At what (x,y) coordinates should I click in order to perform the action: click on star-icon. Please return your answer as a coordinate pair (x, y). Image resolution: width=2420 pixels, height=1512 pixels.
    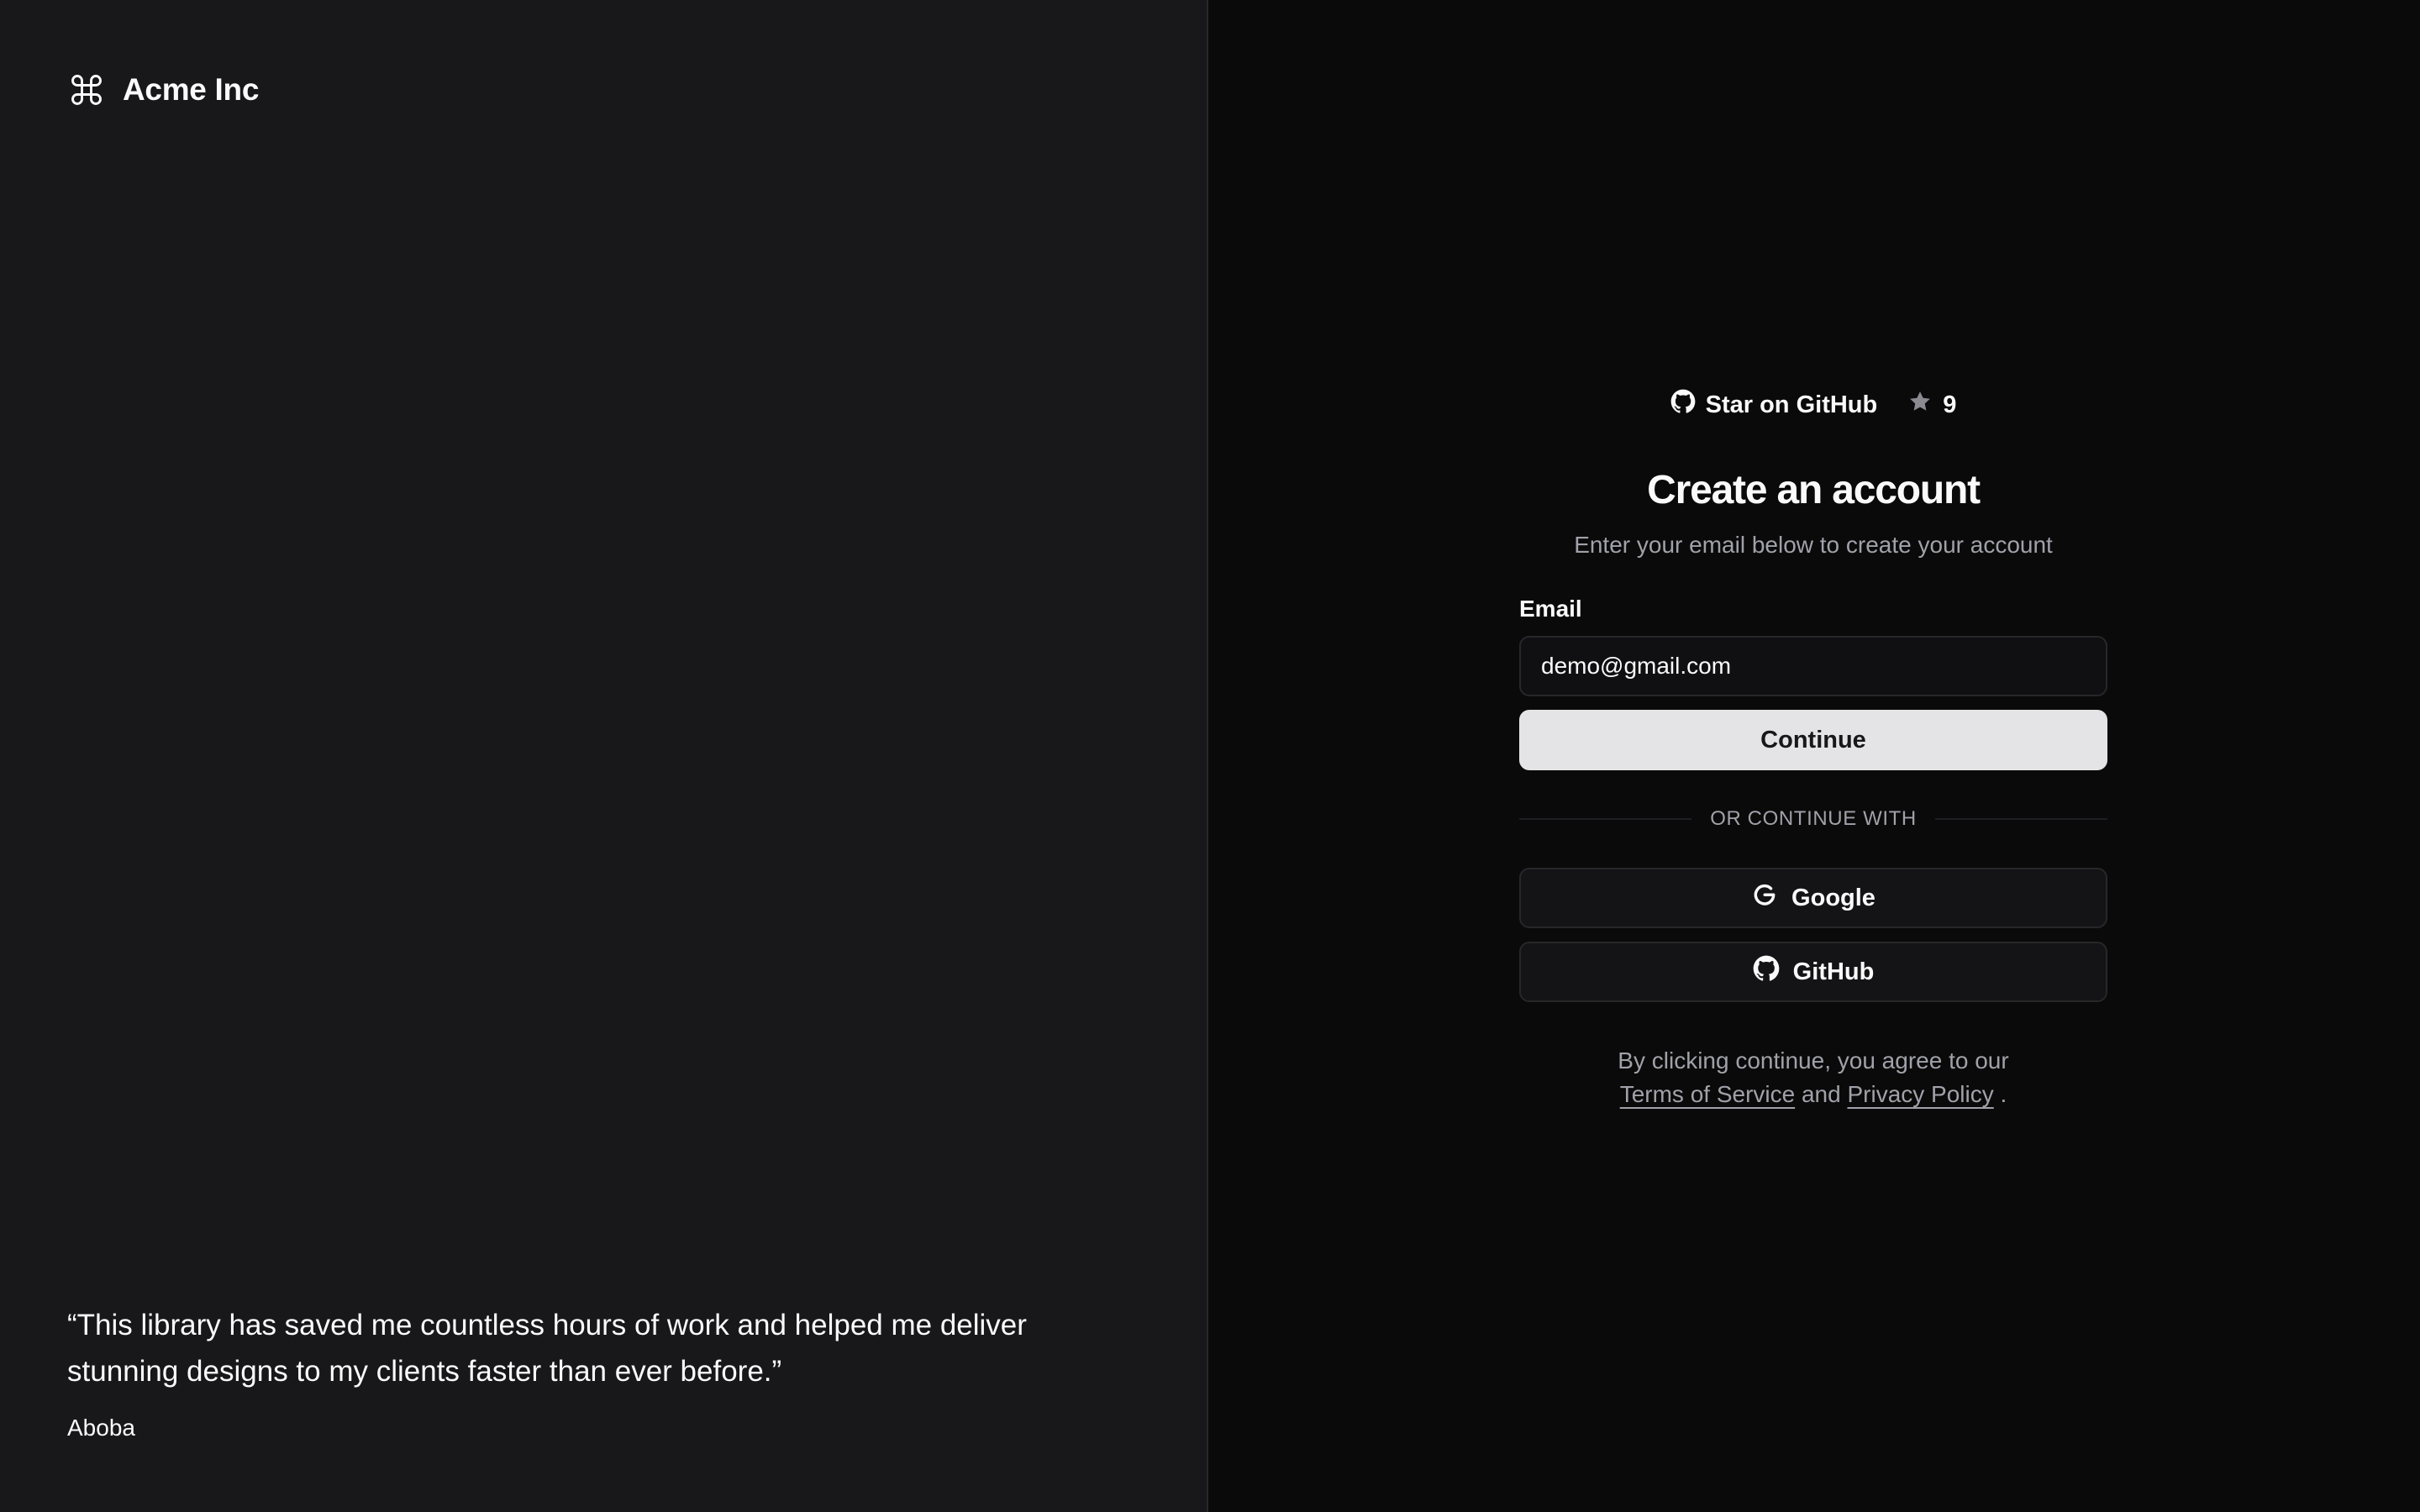
    Looking at the image, I should click on (1920, 405).